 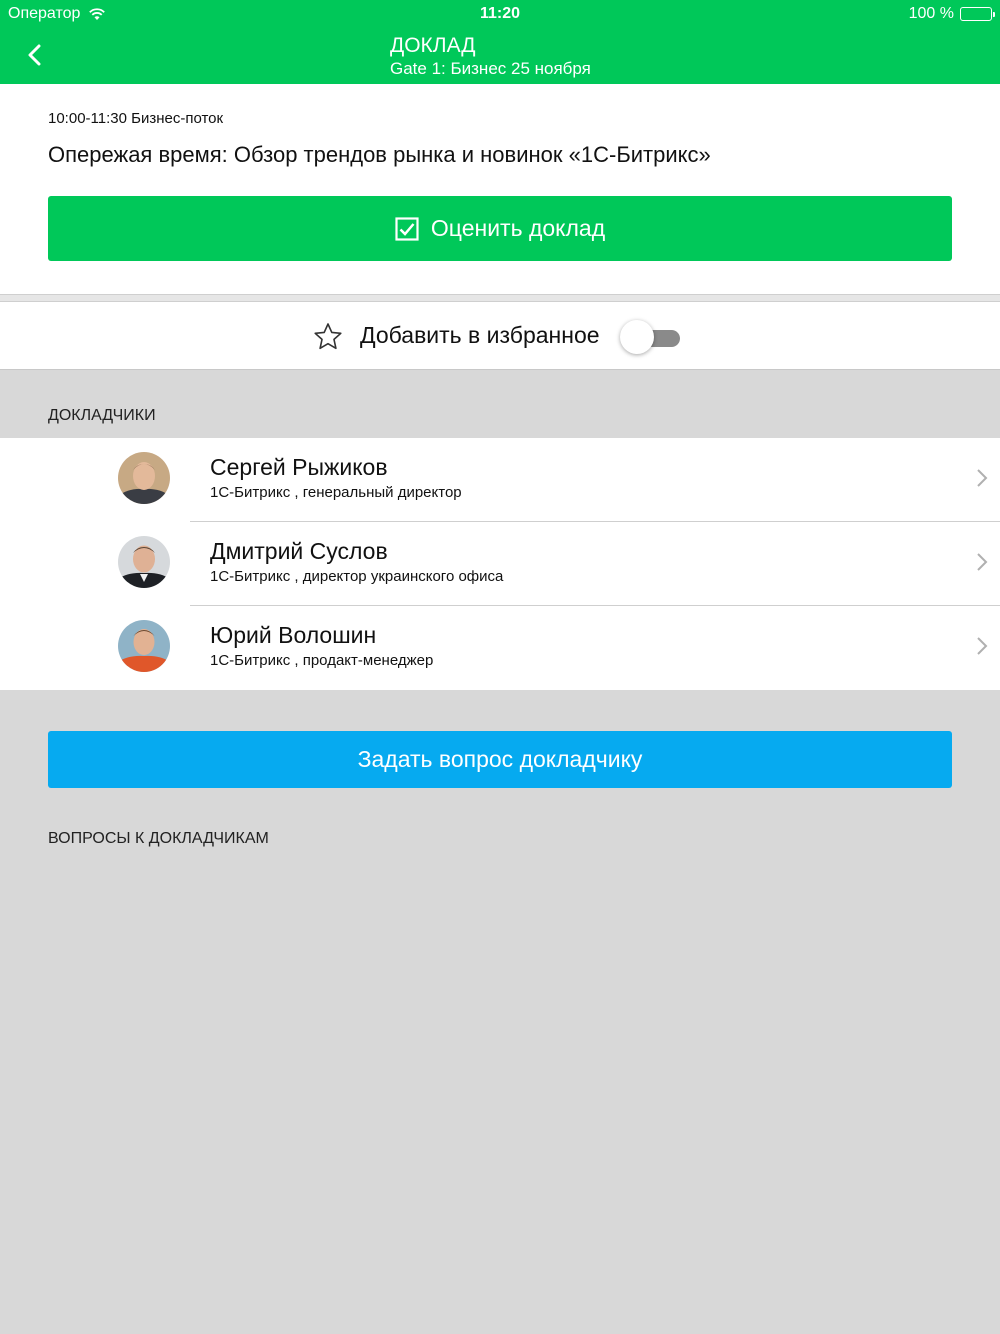 I want to click on speaker-name: Сергей Рыжиков, so click(x=299, y=467).